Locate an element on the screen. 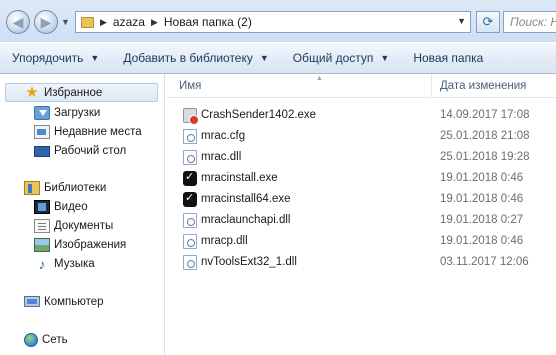 The height and width of the screenshot is (355, 556). file-date: 14.09.2017 17:08 is located at coordinates (485, 115).